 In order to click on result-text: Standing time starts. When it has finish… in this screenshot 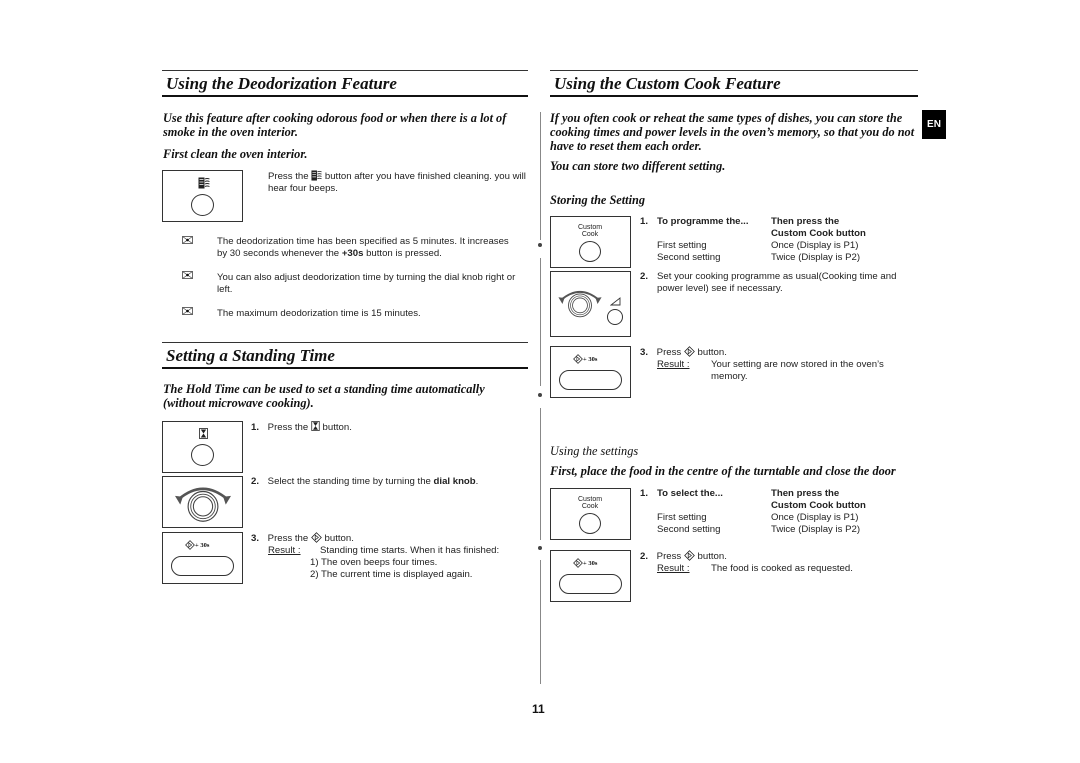, I will do `click(410, 550)`.